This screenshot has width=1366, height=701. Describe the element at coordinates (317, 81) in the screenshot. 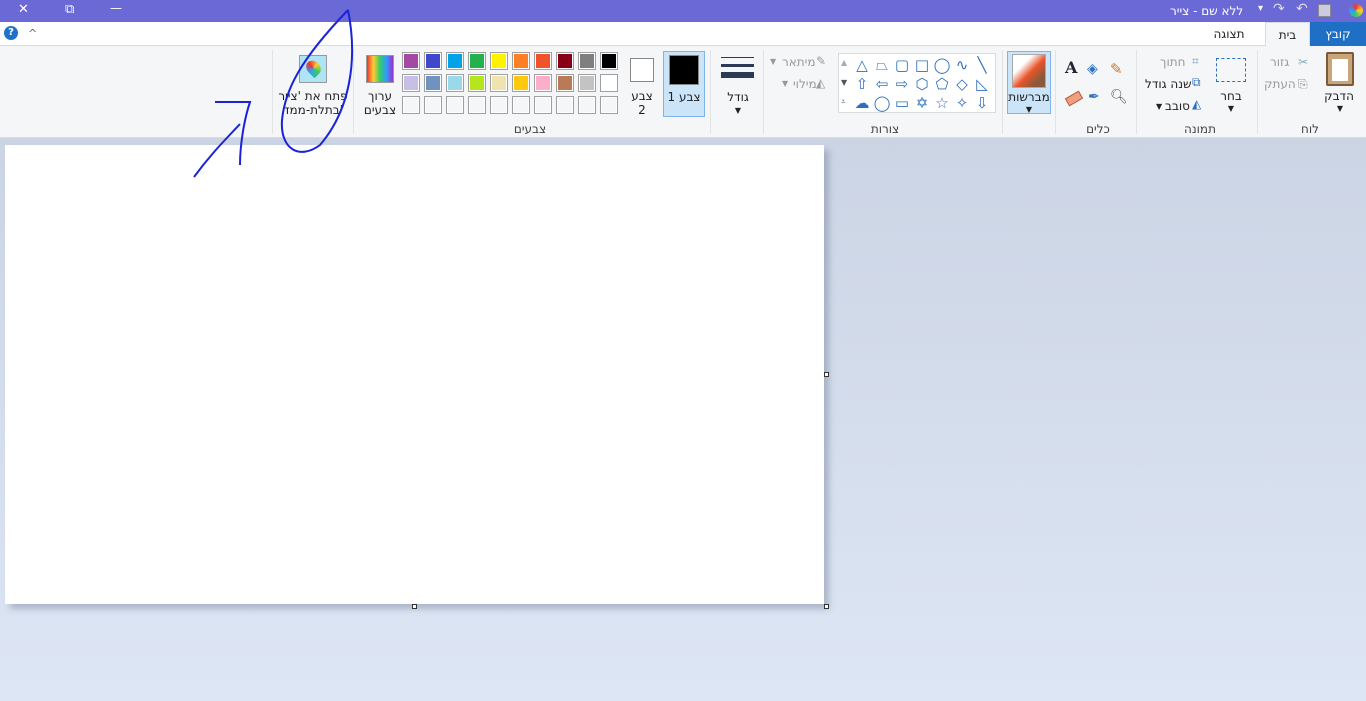

I see `circle-annotation` at that location.